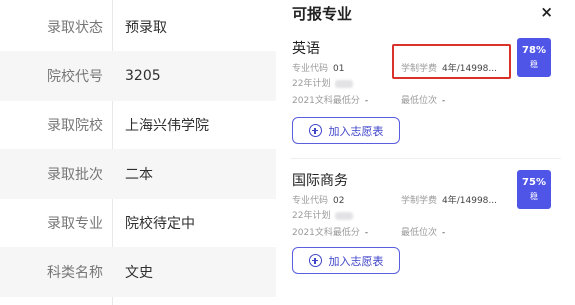  I want to click on info-row-status: 录取状态 预录取, so click(138, 27).